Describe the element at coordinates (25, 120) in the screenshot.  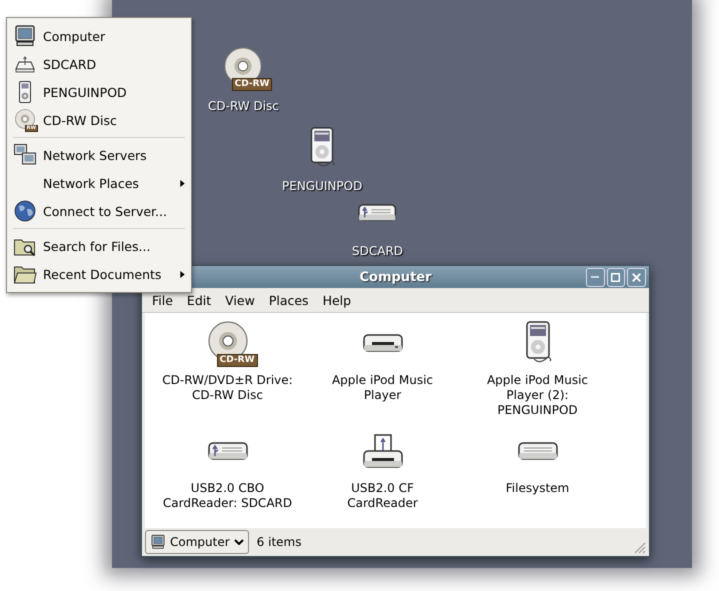
I see `disc-icon` at that location.